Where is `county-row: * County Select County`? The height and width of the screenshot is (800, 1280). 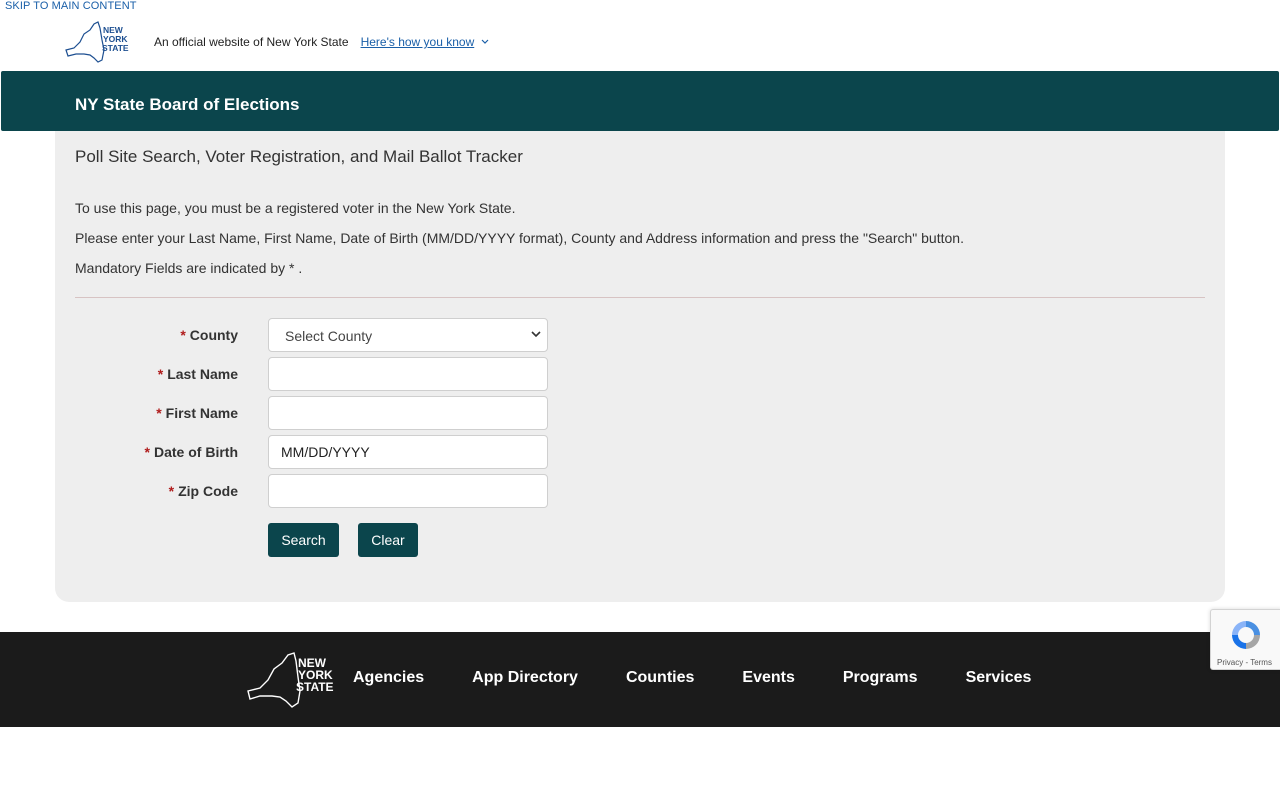
county-row: * County Select County is located at coordinates (355, 335).